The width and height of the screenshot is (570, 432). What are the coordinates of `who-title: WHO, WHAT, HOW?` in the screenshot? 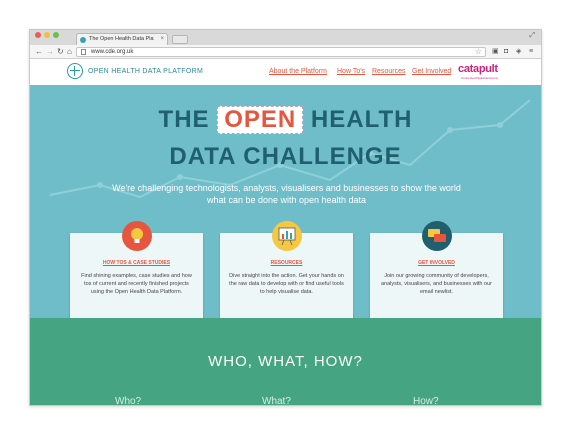 It's located at (285, 361).